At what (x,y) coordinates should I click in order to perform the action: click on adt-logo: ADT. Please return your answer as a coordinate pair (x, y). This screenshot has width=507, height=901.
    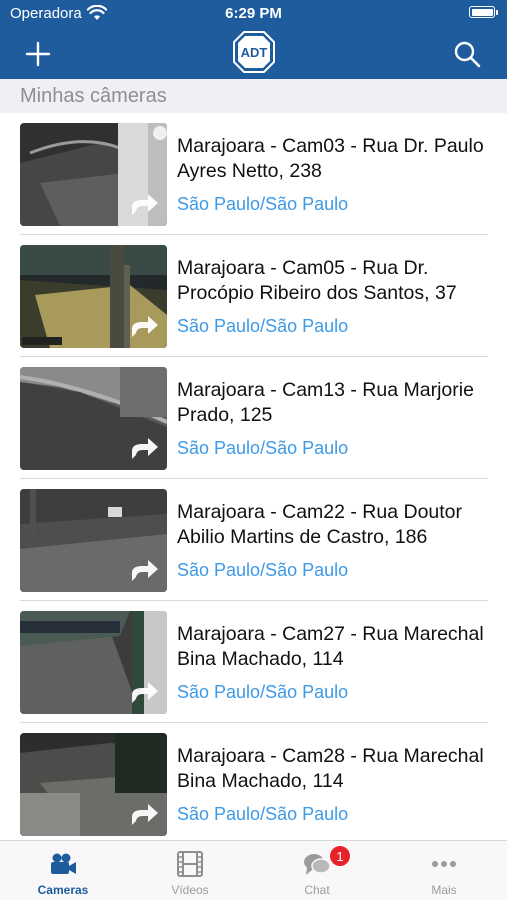
    Looking at the image, I should click on (254, 52).